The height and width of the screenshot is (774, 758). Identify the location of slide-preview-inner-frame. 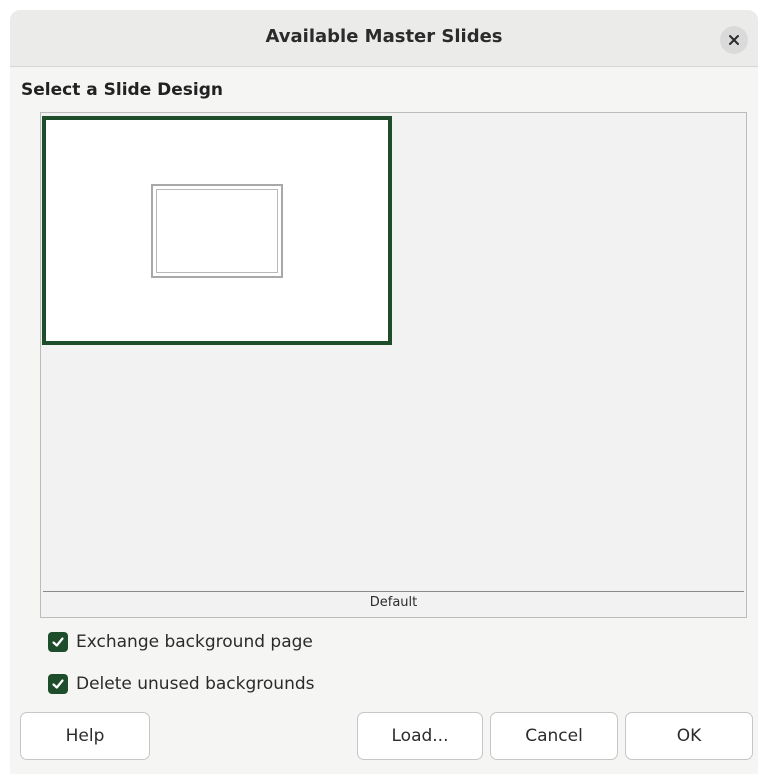
(217, 231).